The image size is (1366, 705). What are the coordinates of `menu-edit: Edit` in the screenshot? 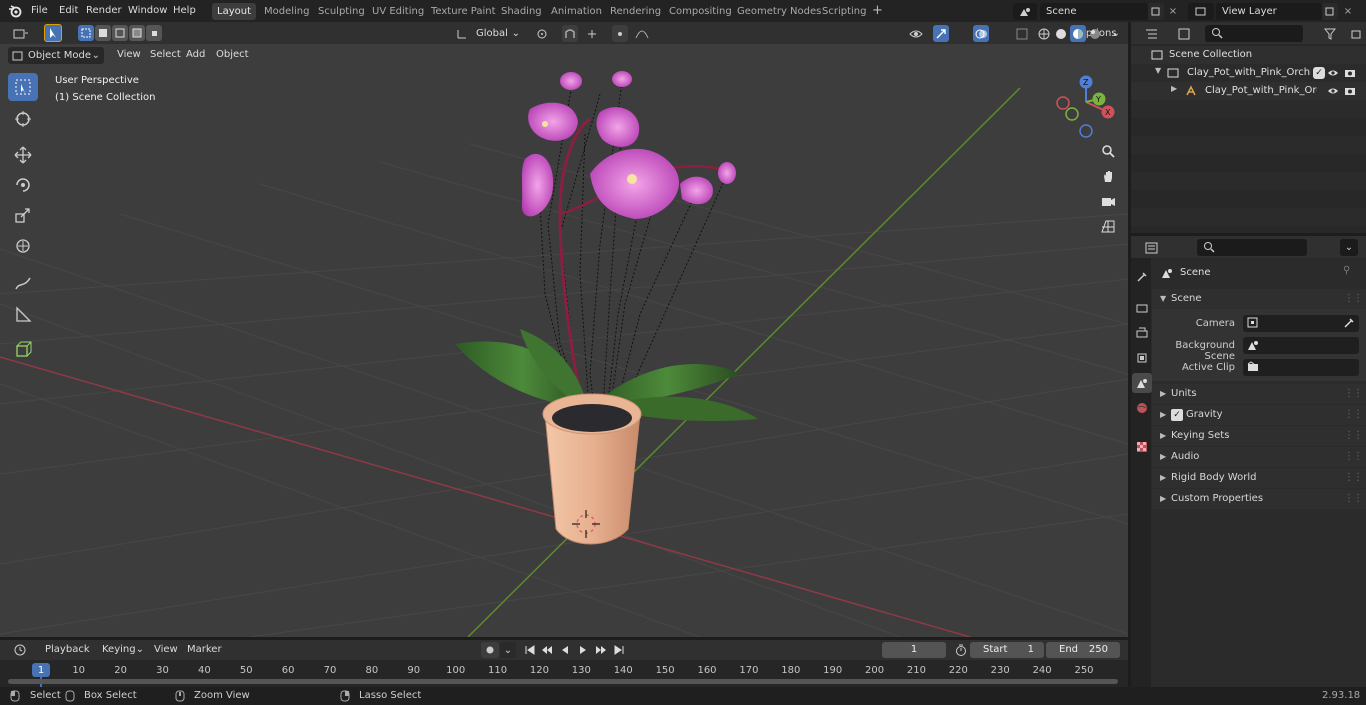 It's located at (68, 11).